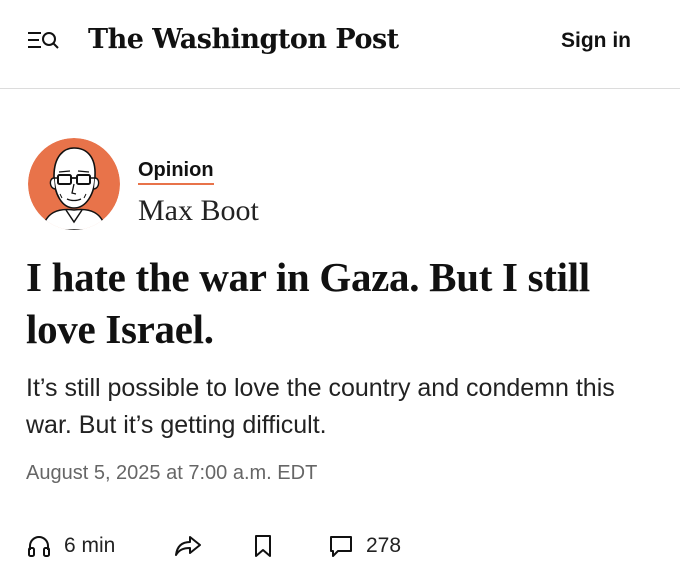 This screenshot has height=567, width=680. I want to click on comments-count: 278, so click(384, 545).